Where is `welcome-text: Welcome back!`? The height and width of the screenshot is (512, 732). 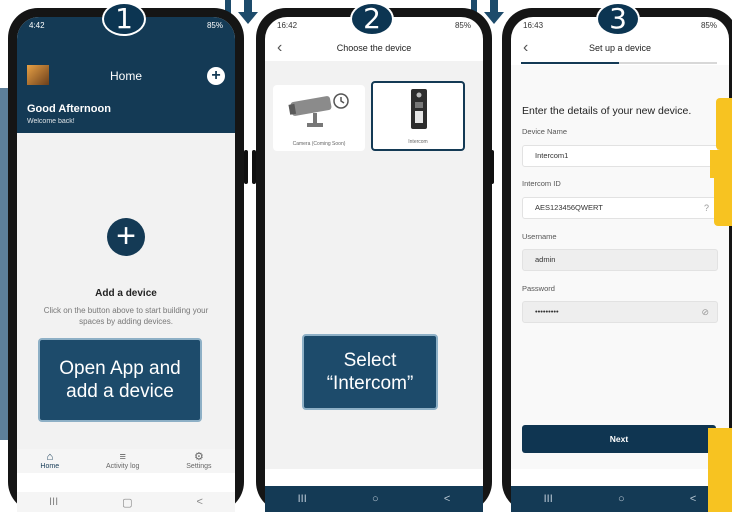
welcome-text: Welcome back! is located at coordinates (51, 121).